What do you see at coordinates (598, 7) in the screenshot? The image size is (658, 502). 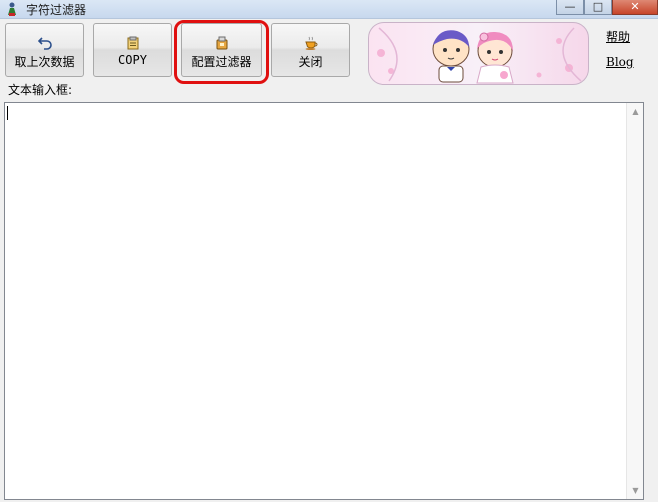 I see `maximize-button: □` at bounding box center [598, 7].